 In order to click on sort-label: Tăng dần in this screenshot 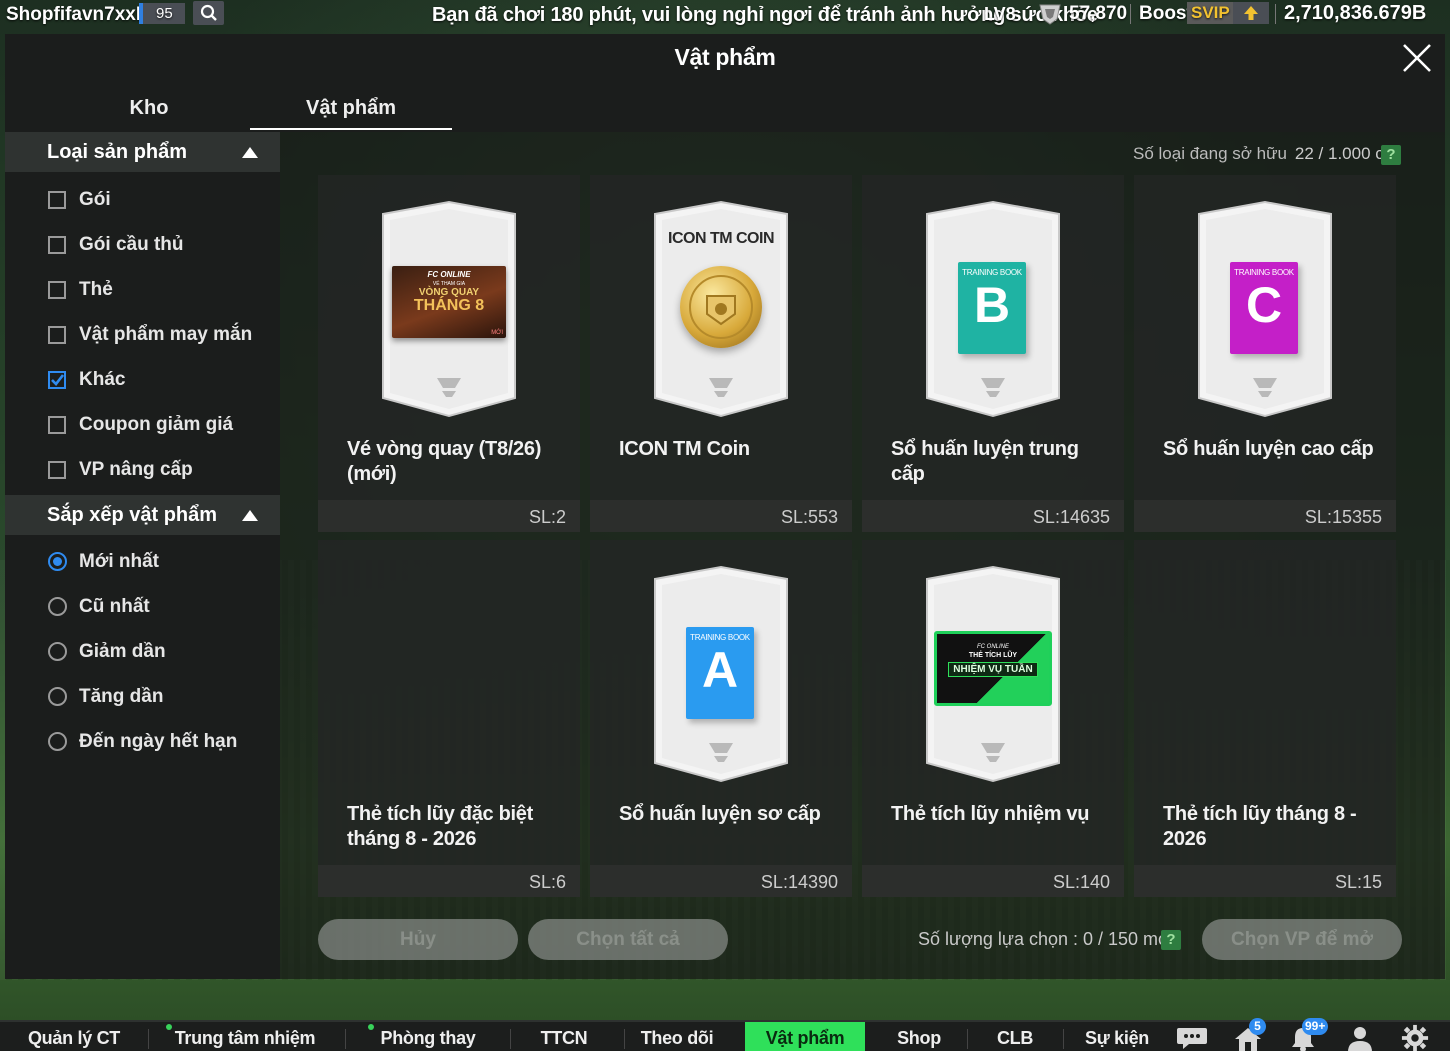, I will do `click(121, 696)`.